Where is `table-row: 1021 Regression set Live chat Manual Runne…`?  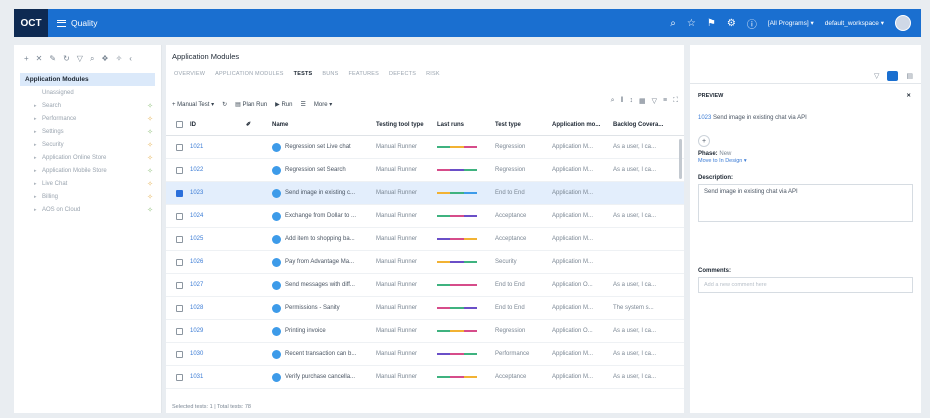 table-row: 1021 Regression set Live chat Manual Runne… is located at coordinates (425, 147).